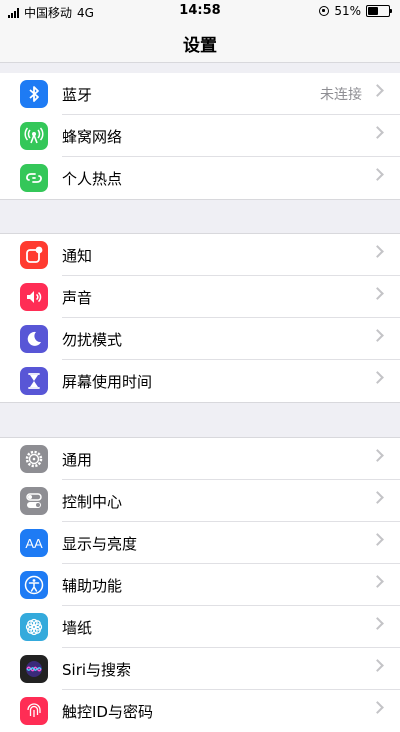  What do you see at coordinates (34, 94) in the screenshot?
I see `bluetooth-icon` at bounding box center [34, 94].